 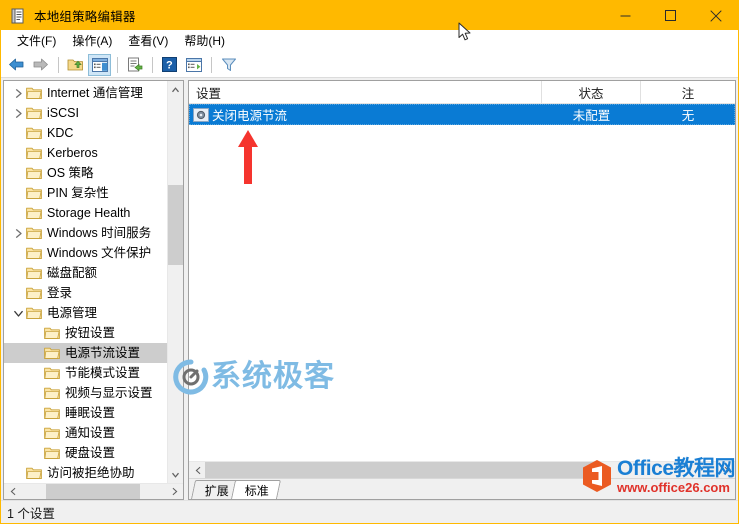 What do you see at coordinates (36, 41) in the screenshot?
I see `menu-file: 文件(F)` at bounding box center [36, 41].